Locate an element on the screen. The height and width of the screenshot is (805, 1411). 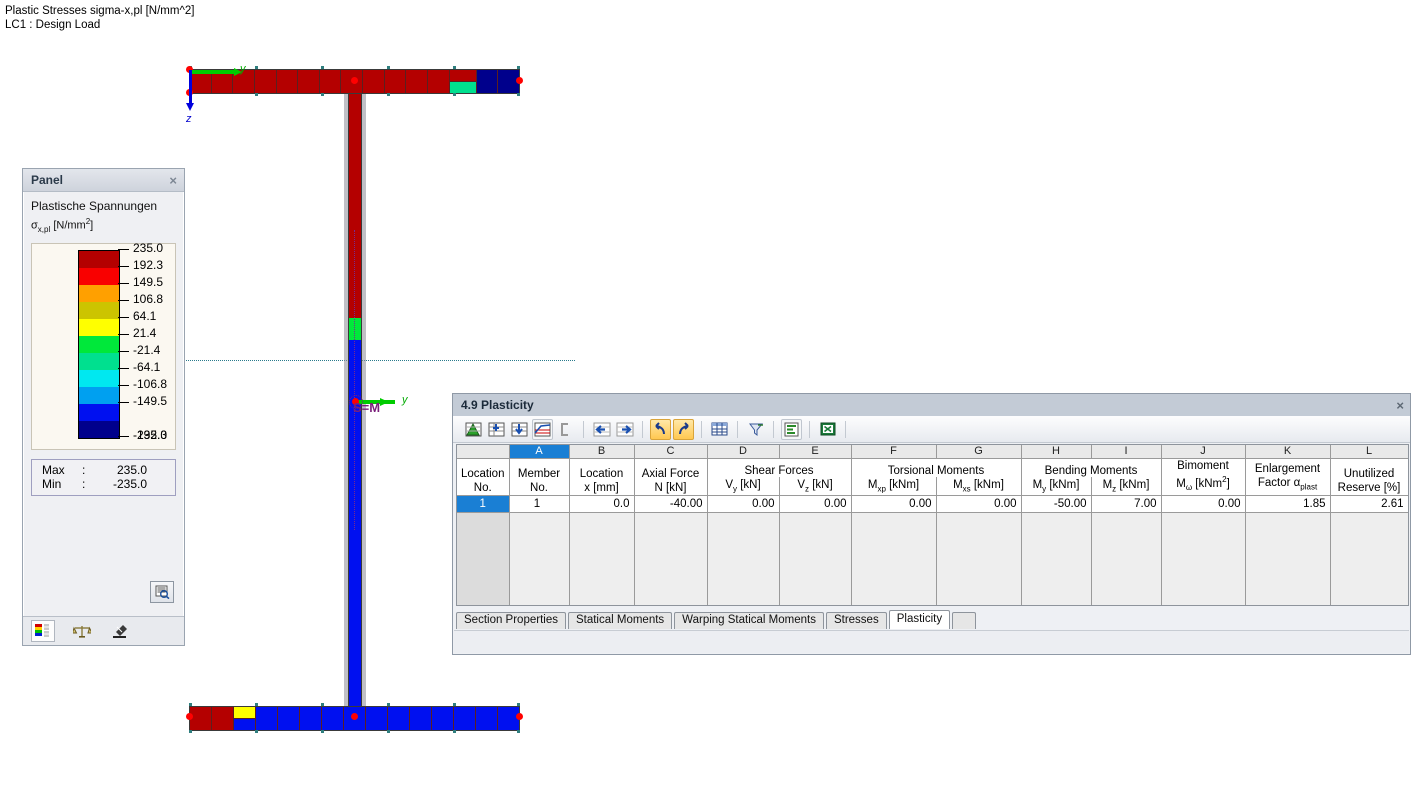
results-diagram-icon is located at coordinates (542, 429).